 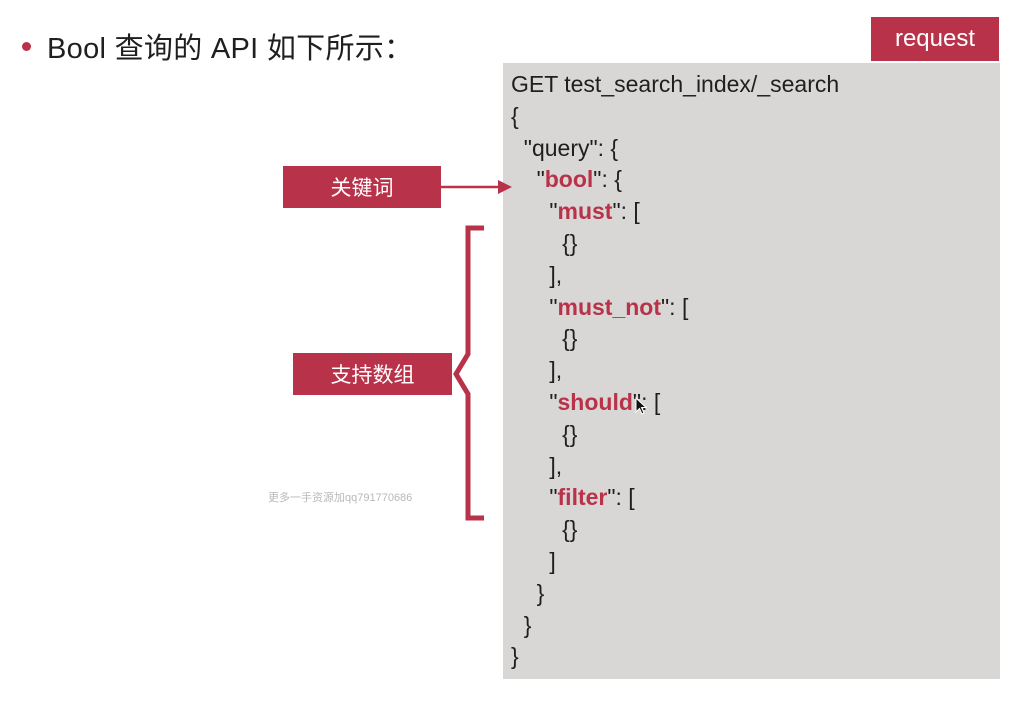 I want to click on code-line: "must_not": [, so click(x=755, y=308).